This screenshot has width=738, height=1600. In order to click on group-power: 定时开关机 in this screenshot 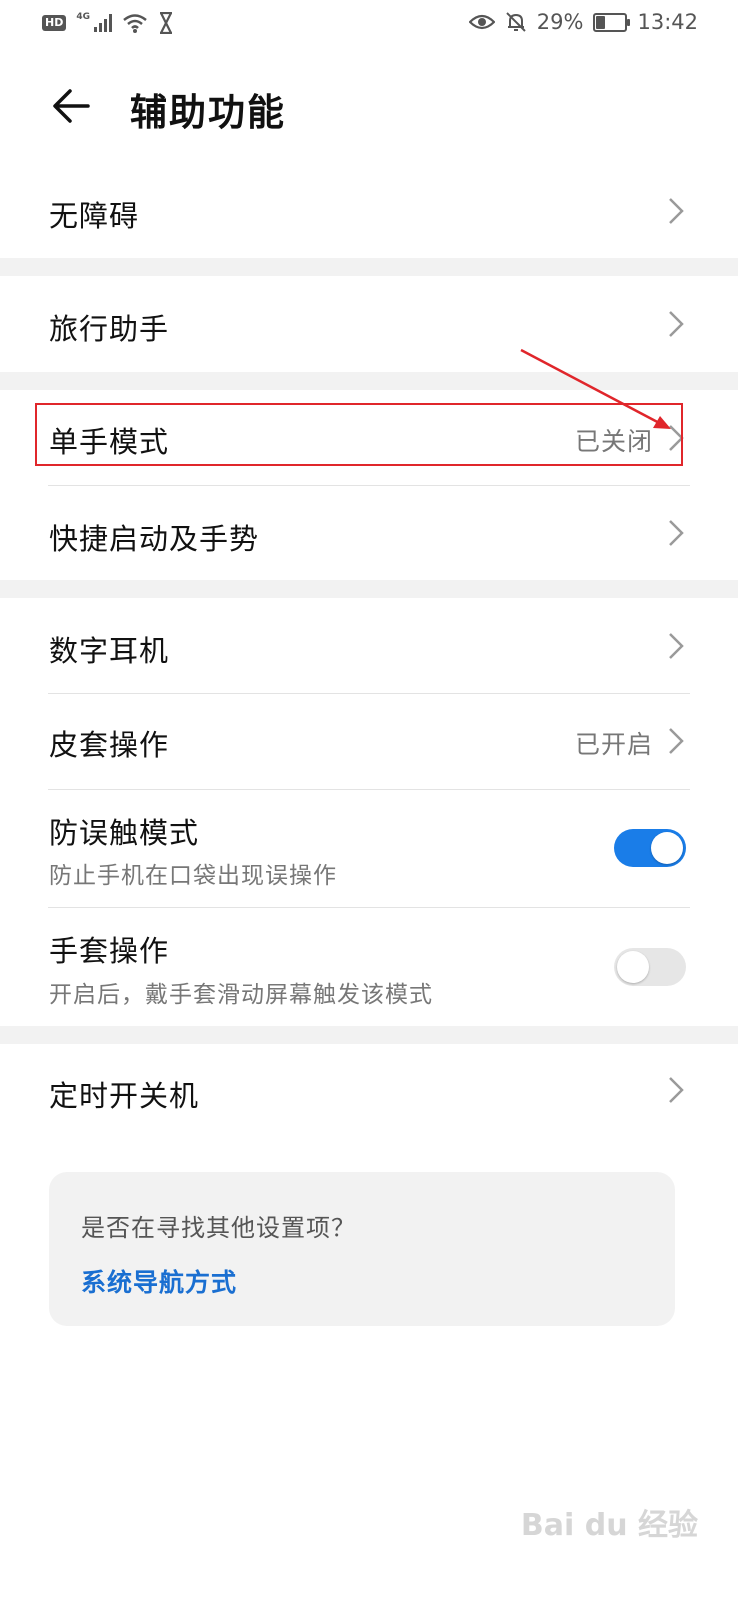, I will do `click(369, 1092)`.